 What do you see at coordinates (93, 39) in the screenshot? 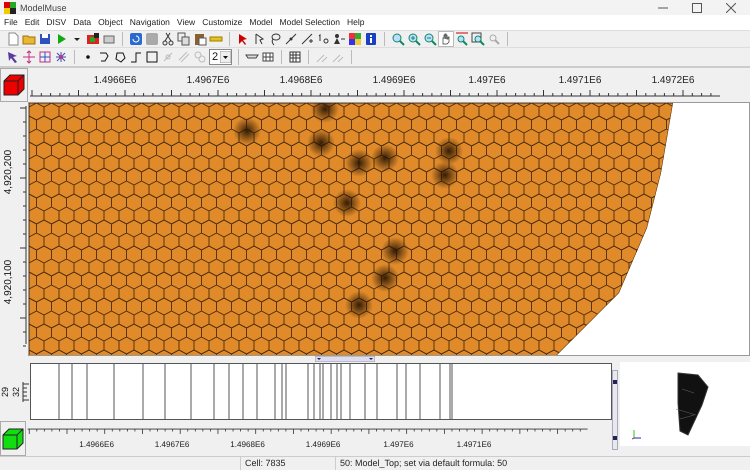
I see `grid-color-icon` at bounding box center [93, 39].